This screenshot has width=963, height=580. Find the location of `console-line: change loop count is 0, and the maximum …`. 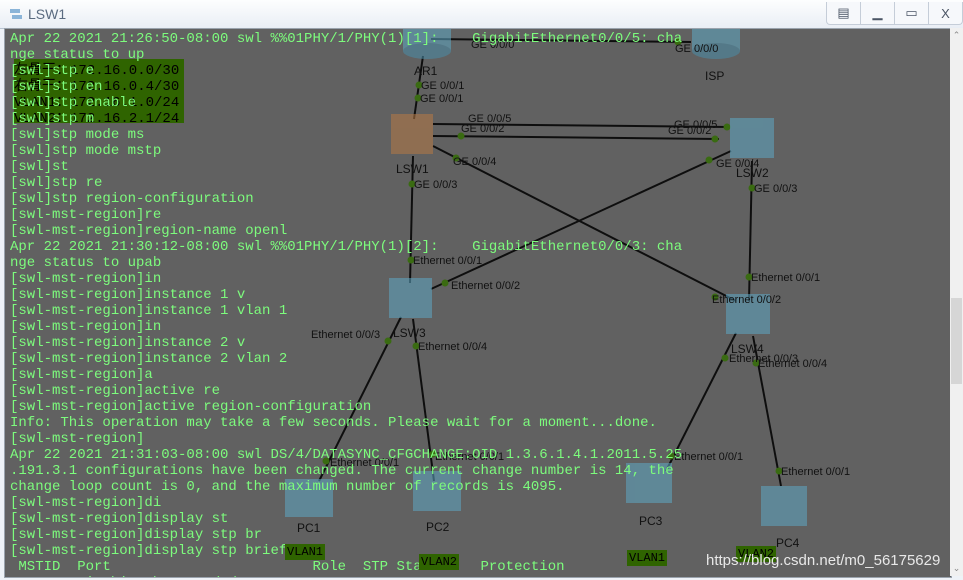

console-line: change loop count is 0, and the maximum … is located at coordinates (287, 487).